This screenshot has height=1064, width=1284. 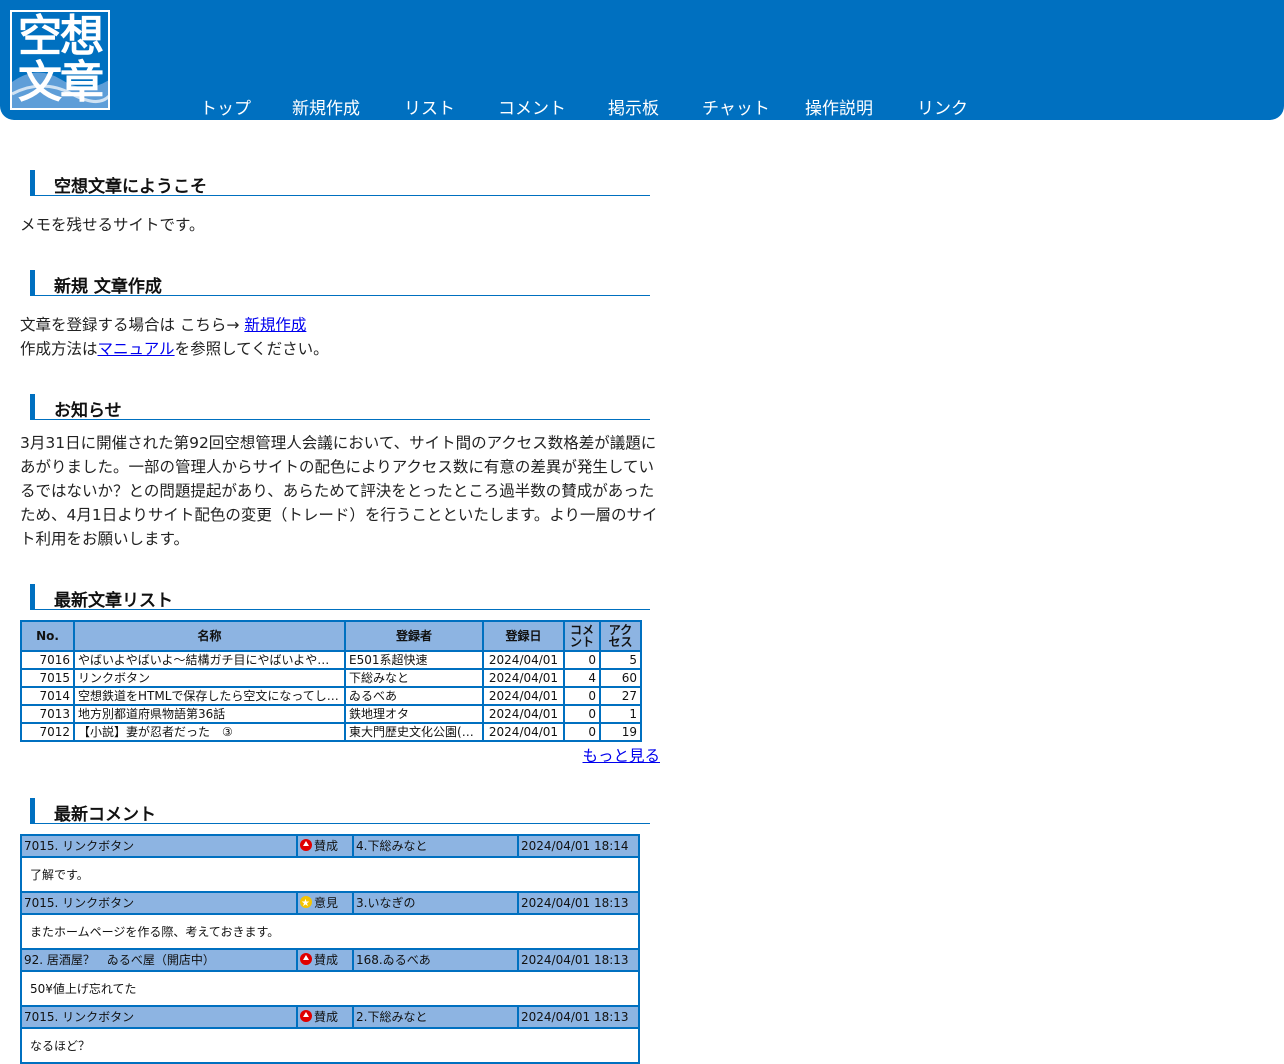 I want to click on article-comment-count: 4, so click(x=582, y=678).